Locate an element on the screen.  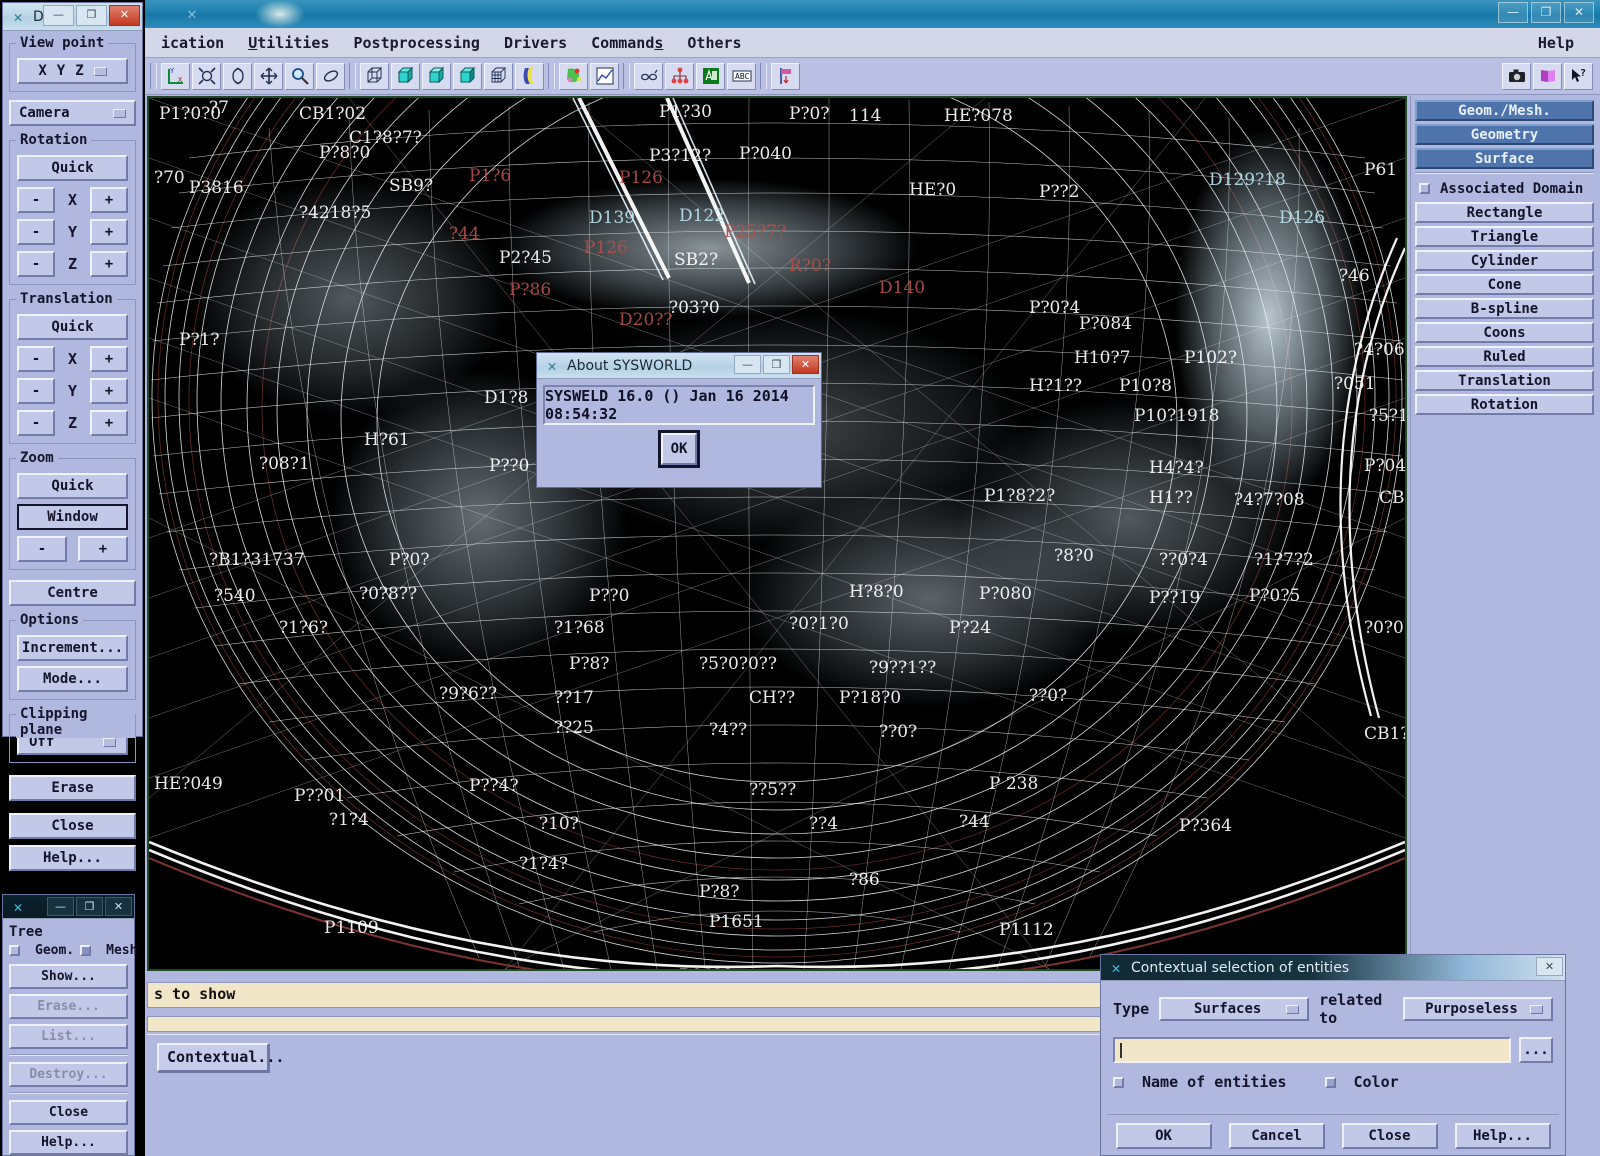
panel-tab-geometry: Geometry is located at coordinates (1504, 134).